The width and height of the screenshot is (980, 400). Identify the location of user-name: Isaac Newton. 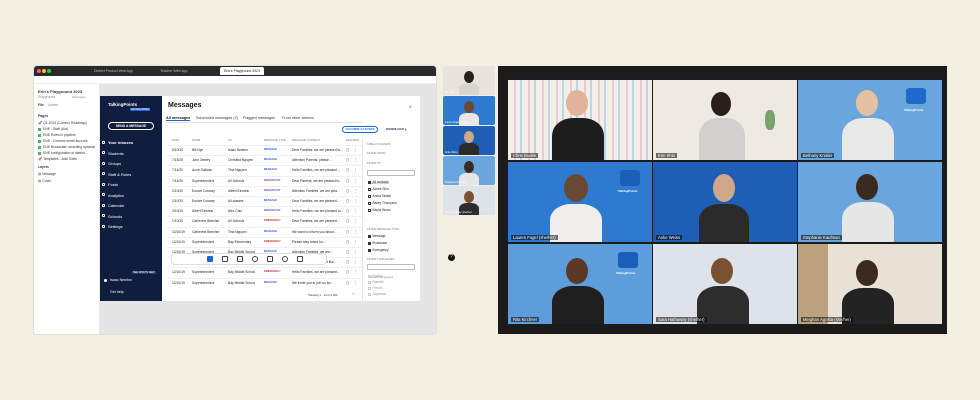
(121, 280).